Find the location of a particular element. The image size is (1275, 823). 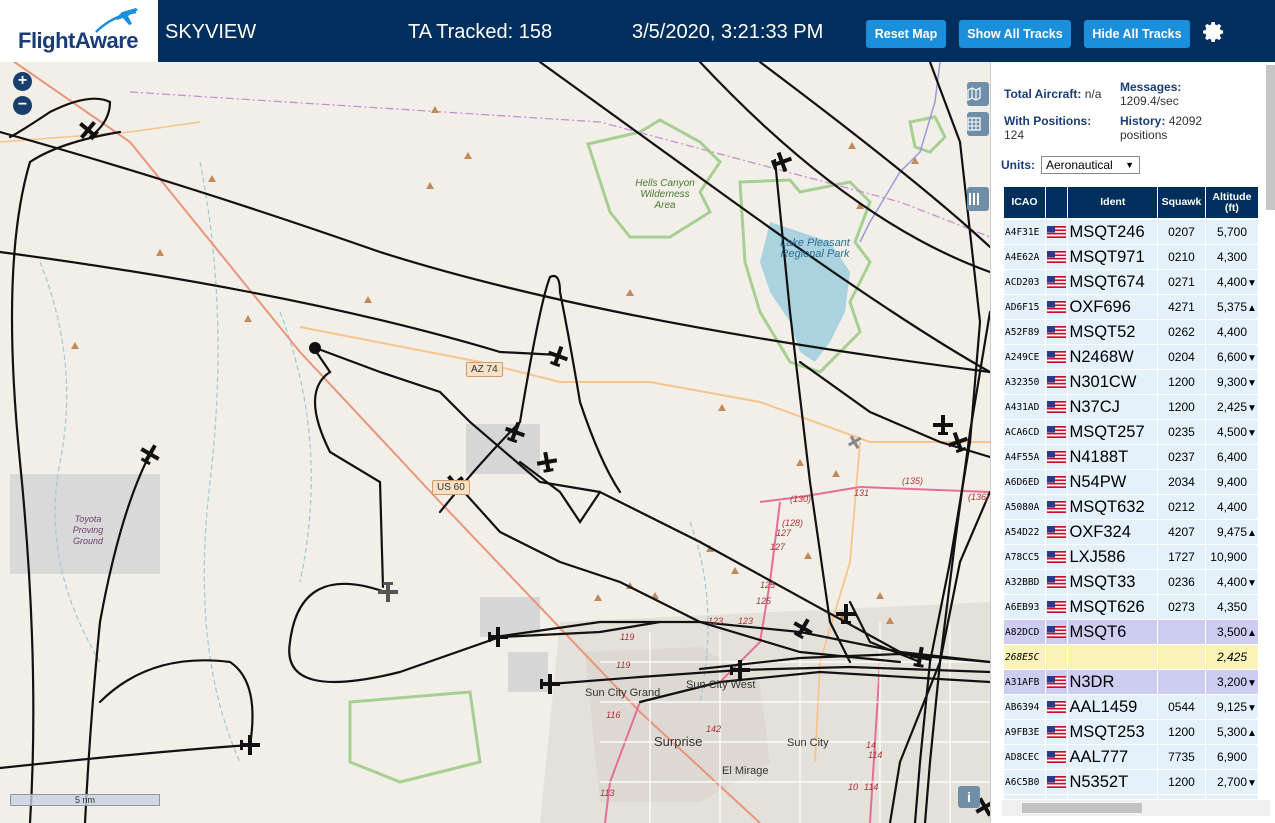

cell-icao: ACA6CD is located at coordinates (1024, 432).